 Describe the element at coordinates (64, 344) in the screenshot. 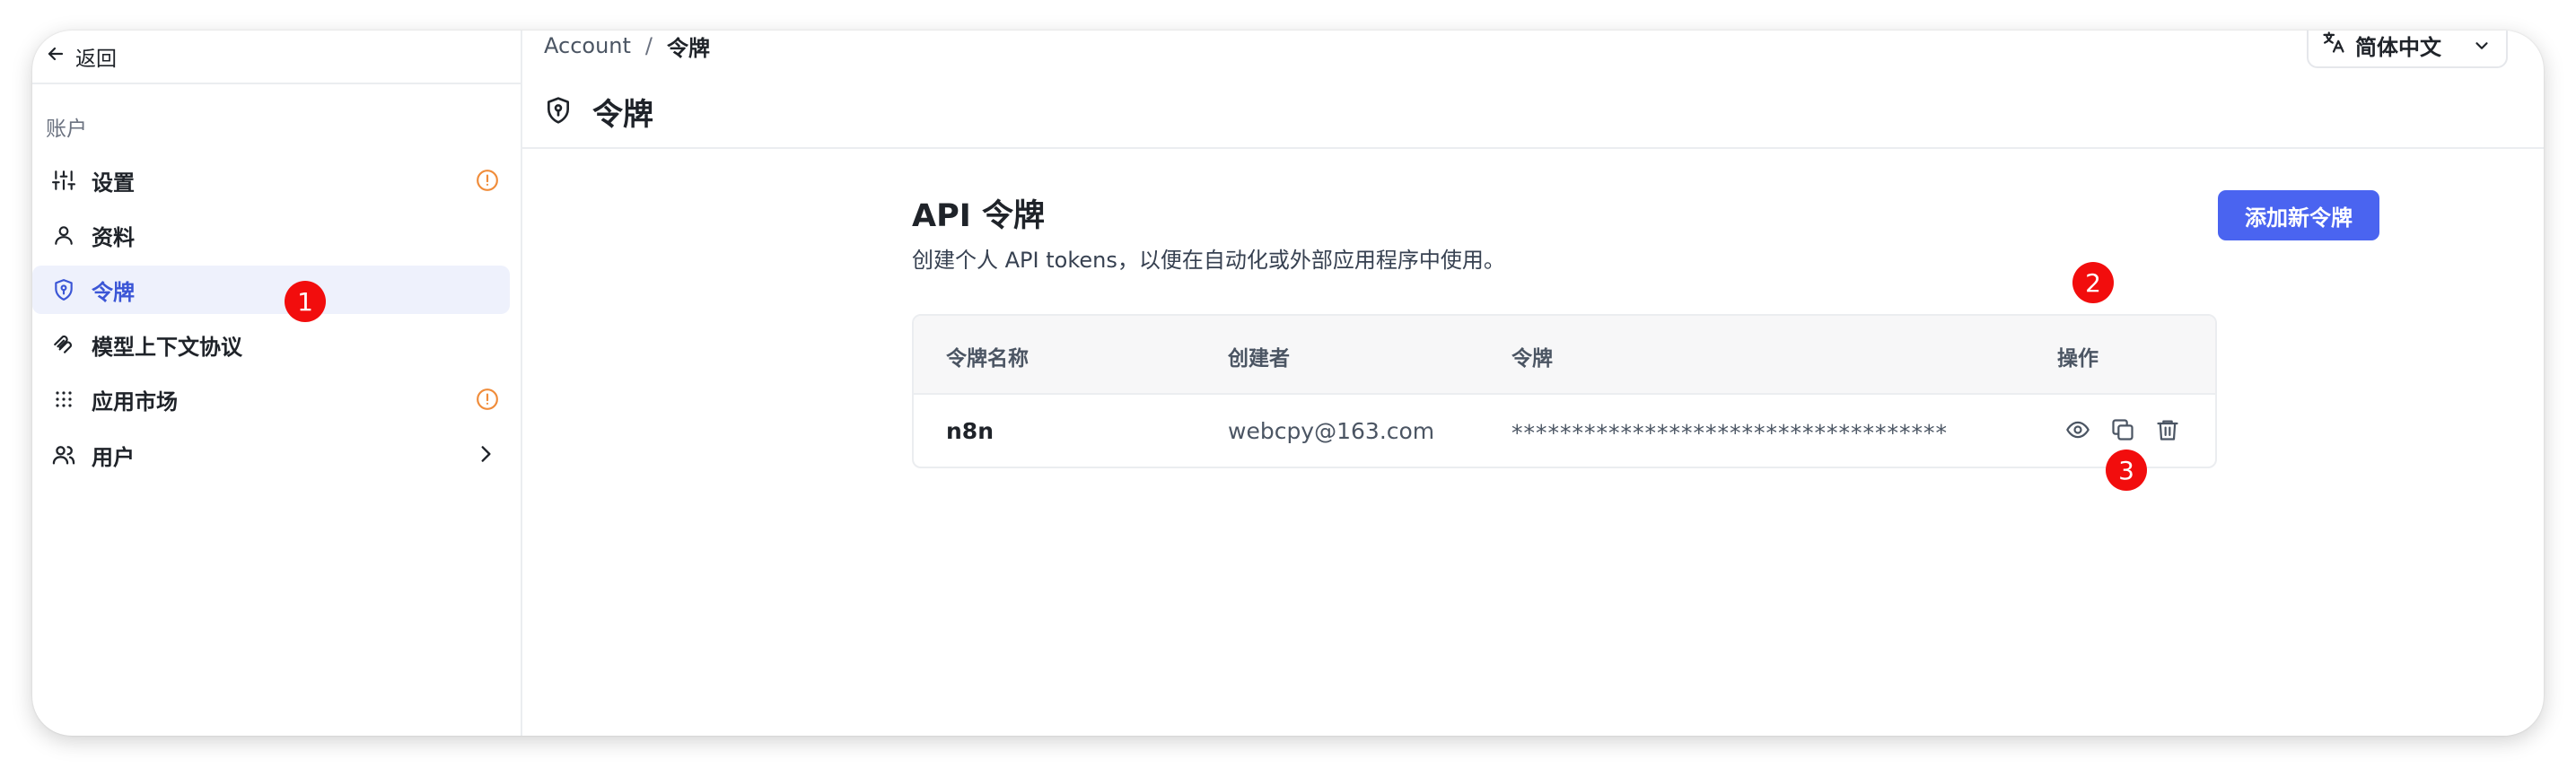

I see `mcp-icon` at that location.